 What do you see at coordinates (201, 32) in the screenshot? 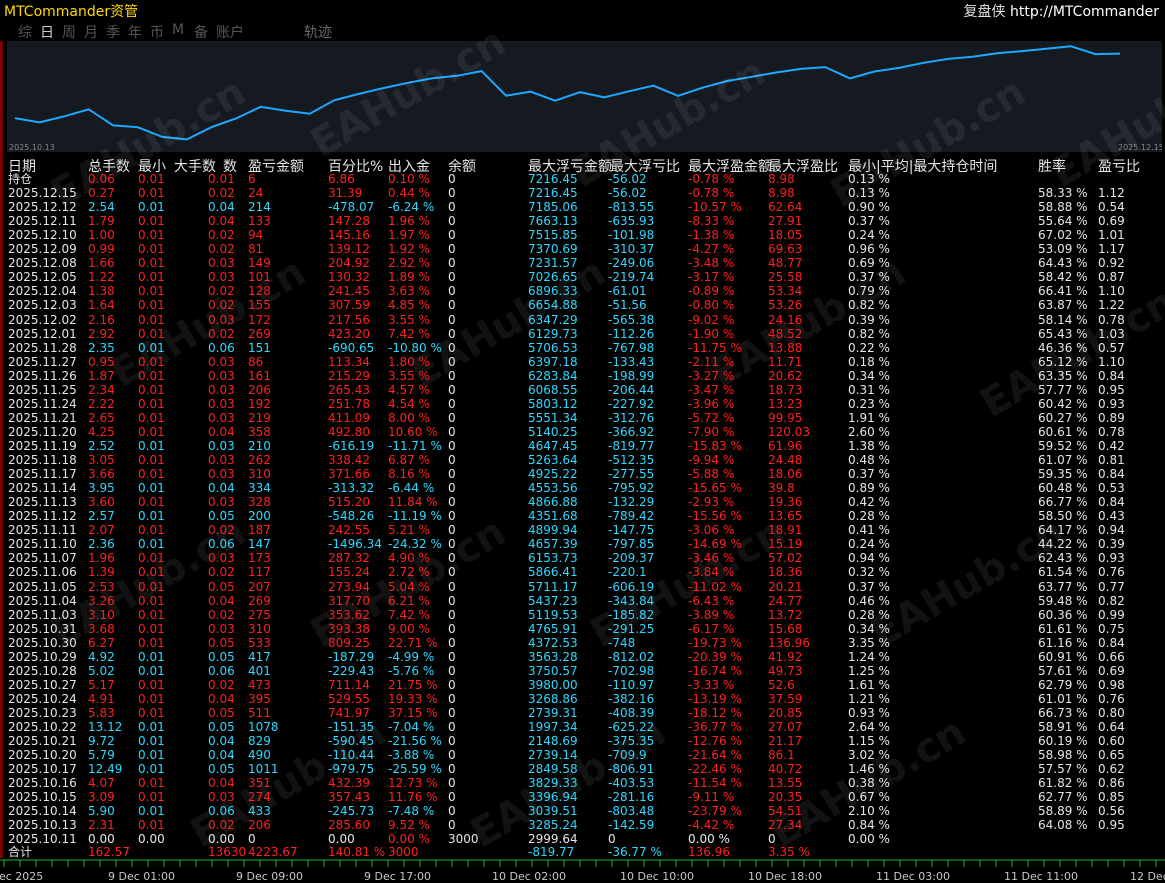
I see `tab-8: 备` at bounding box center [201, 32].